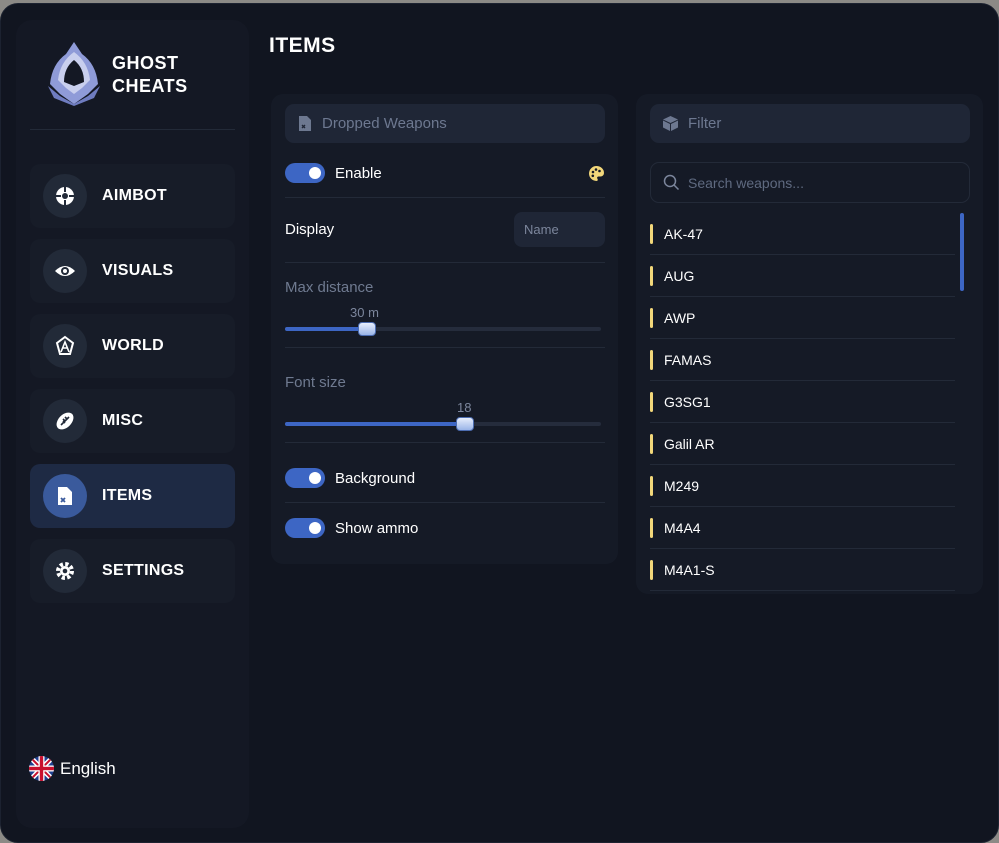  Describe the element at coordinates (127, 495) in the screenshot. I see `sidebar-item-label: ITEMS` at that location.